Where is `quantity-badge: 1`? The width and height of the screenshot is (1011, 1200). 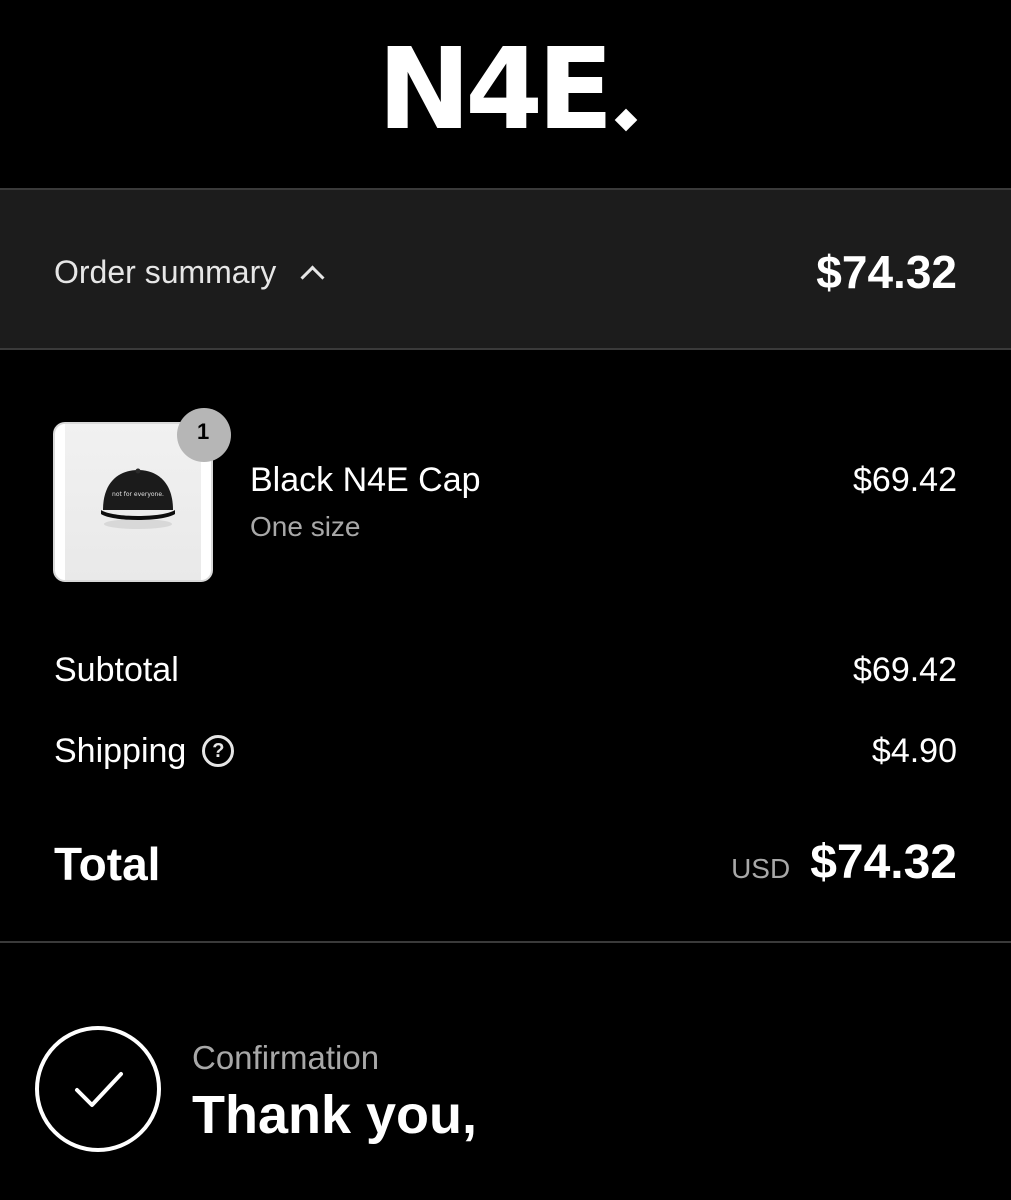 quantity-badge: 1 is located at coordinates (204, 435).